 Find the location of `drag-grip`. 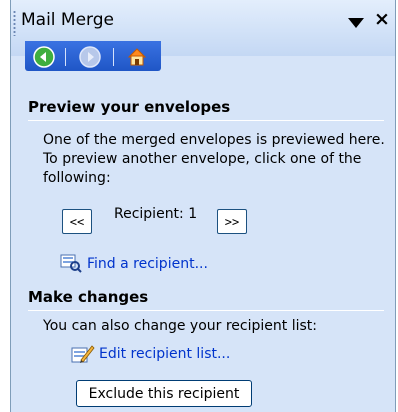

drag-grip is located at coordinates (14, 23).